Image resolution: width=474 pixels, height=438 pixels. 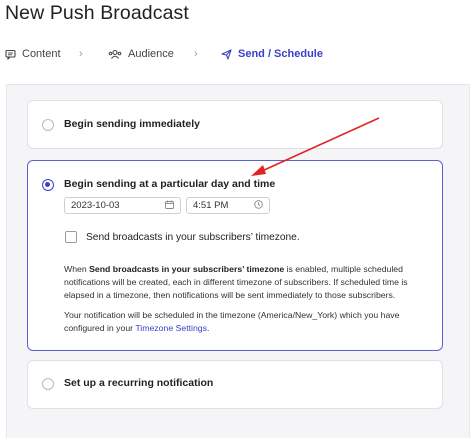 What do you see at coordinates (41, 54) in the screenshot?
I see `step-content-label: Content` at bounding box center [41, 54].